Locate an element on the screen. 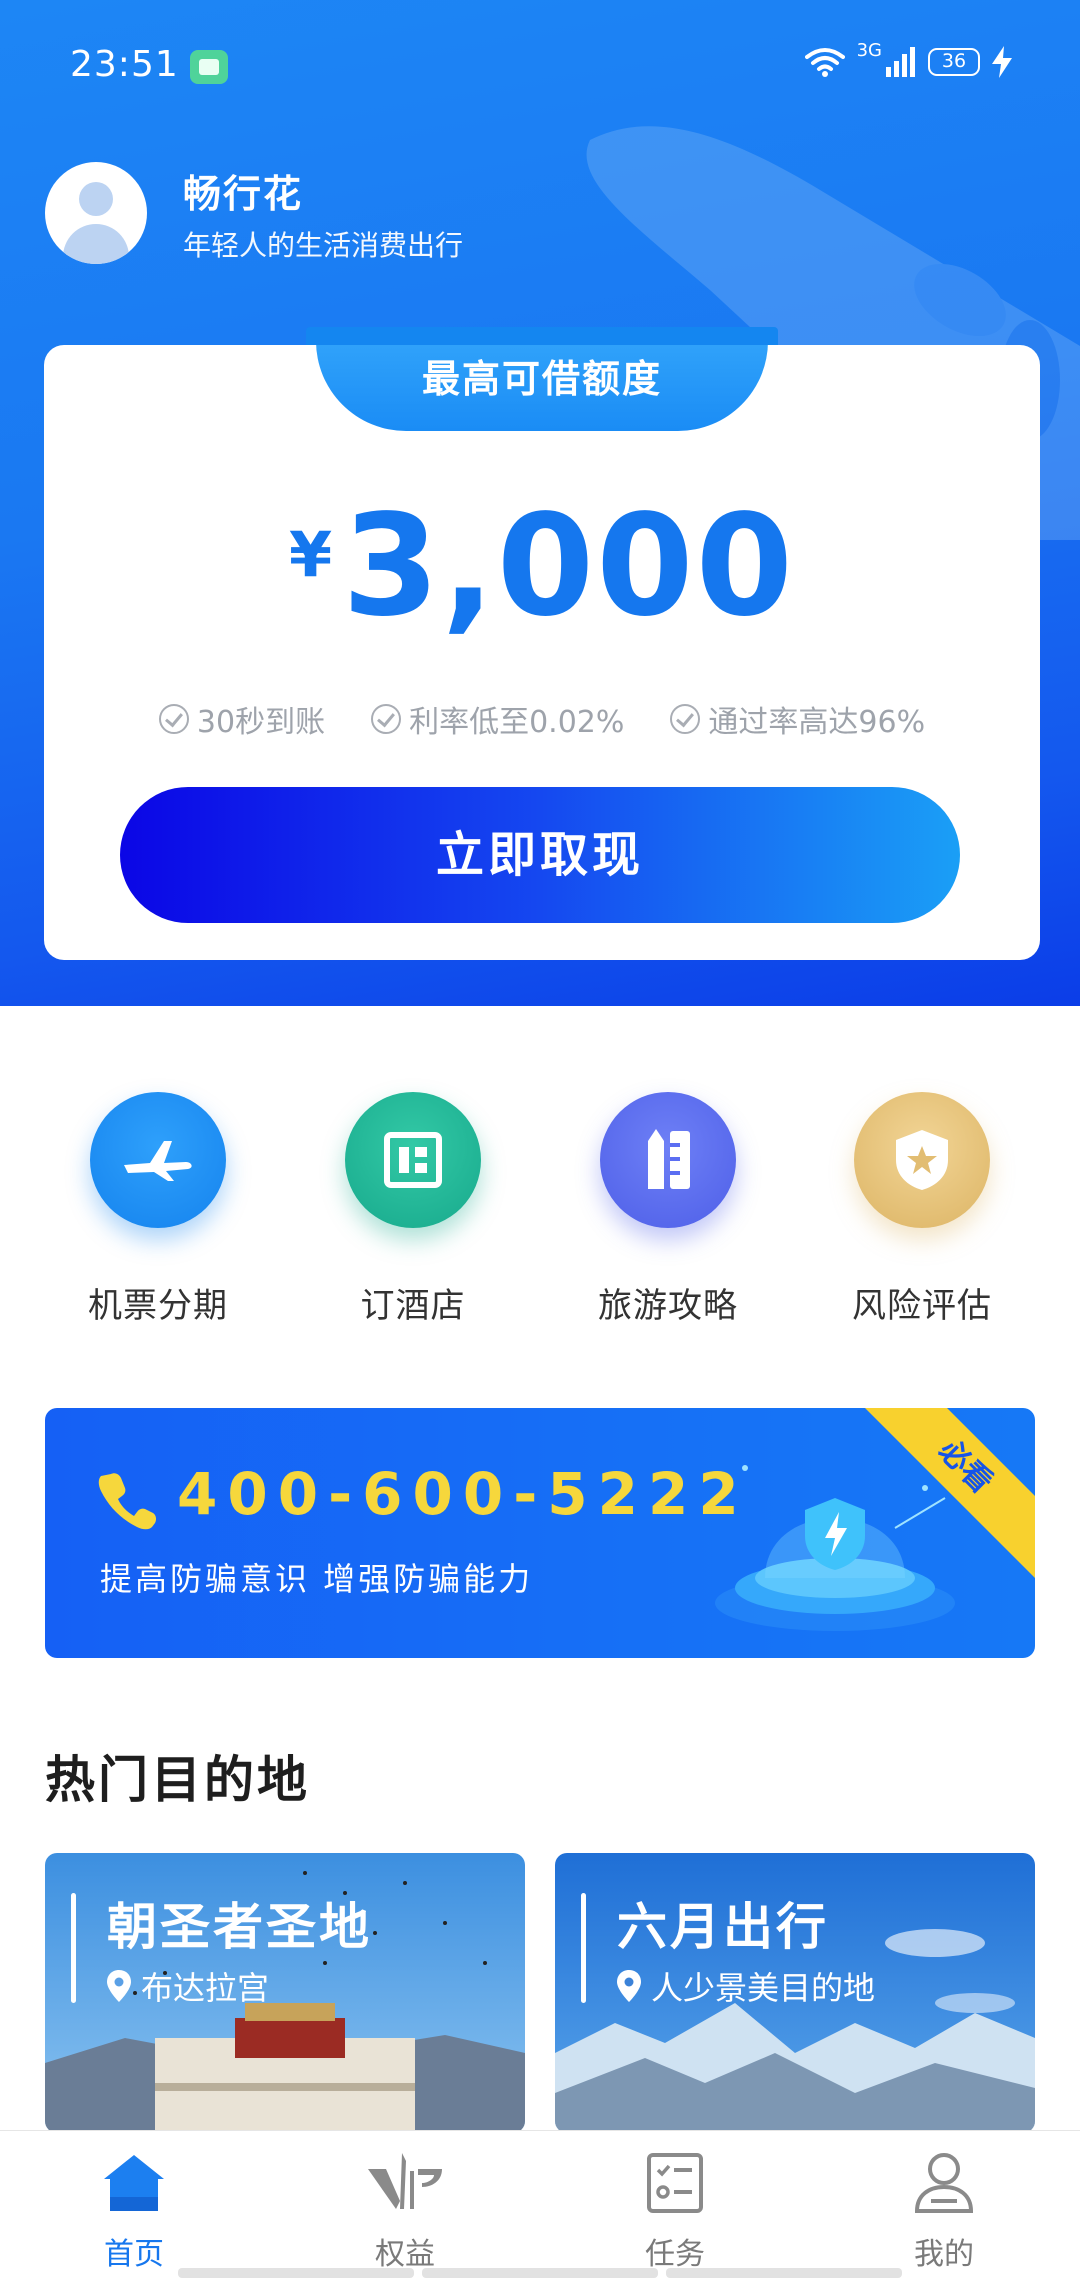 The height and width of the screenshot is (2280, 1080). task-list-icon is located at coordinates (675, 2183).